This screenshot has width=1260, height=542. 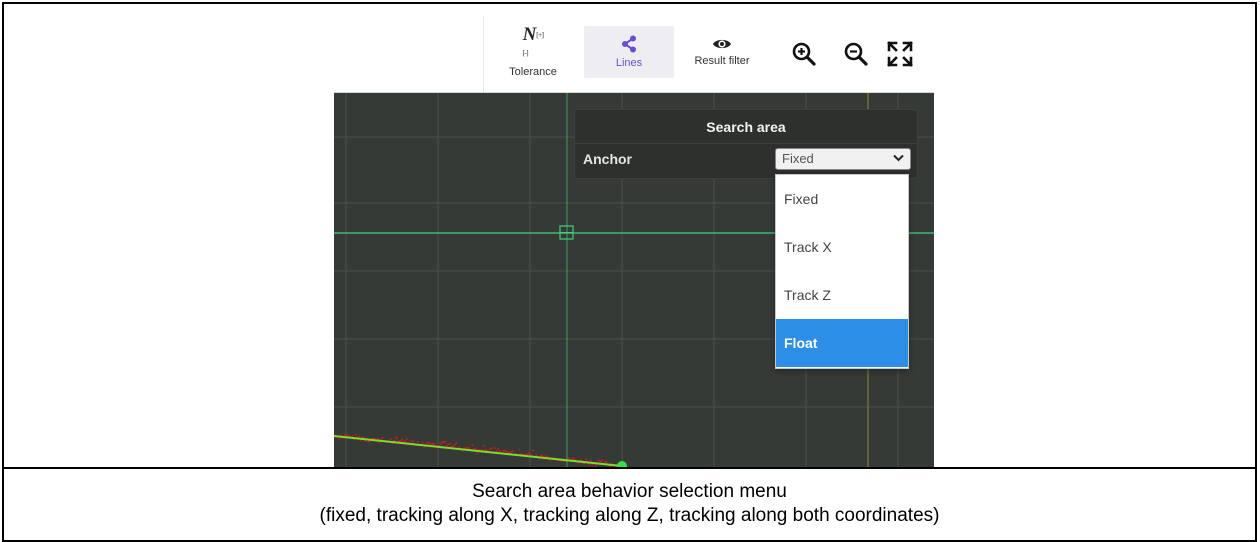 What do you see at coordinates (842, 199) in the screenshot?
I see `anchor-option-fixed: Fixed` at bounding box center [842, 199].